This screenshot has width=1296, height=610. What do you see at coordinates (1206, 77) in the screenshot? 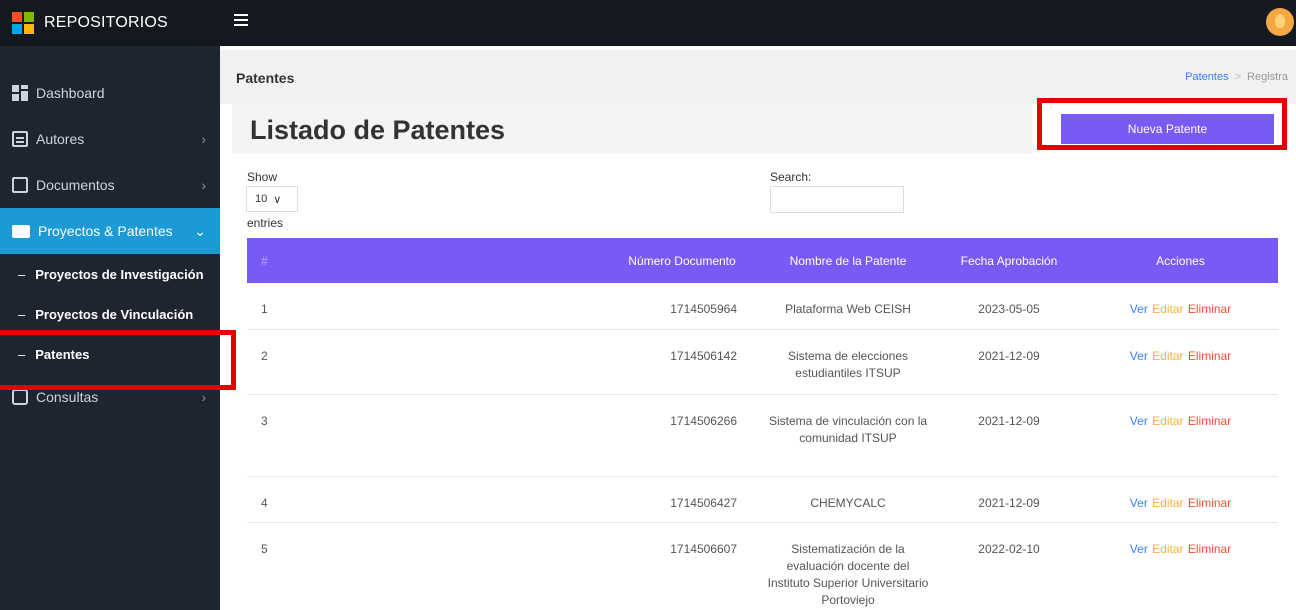
I see `breadcrumb-link: Patentes` at bounding box center [1206, 77].